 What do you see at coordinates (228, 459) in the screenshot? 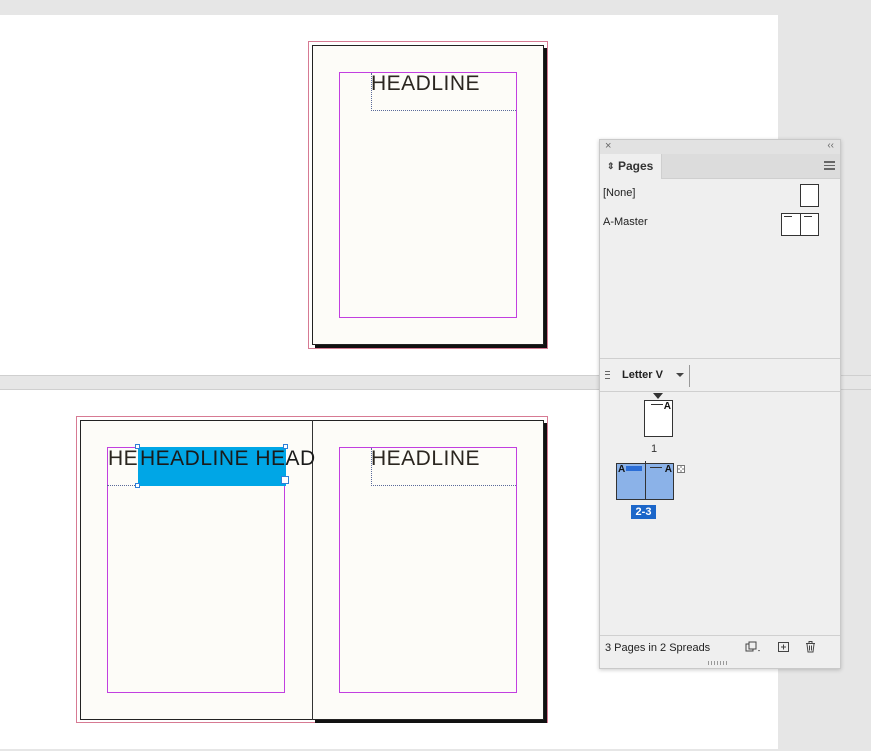
I see `selected-frame-text: HEADLINE HEAD` at bounding box center [228, 459].